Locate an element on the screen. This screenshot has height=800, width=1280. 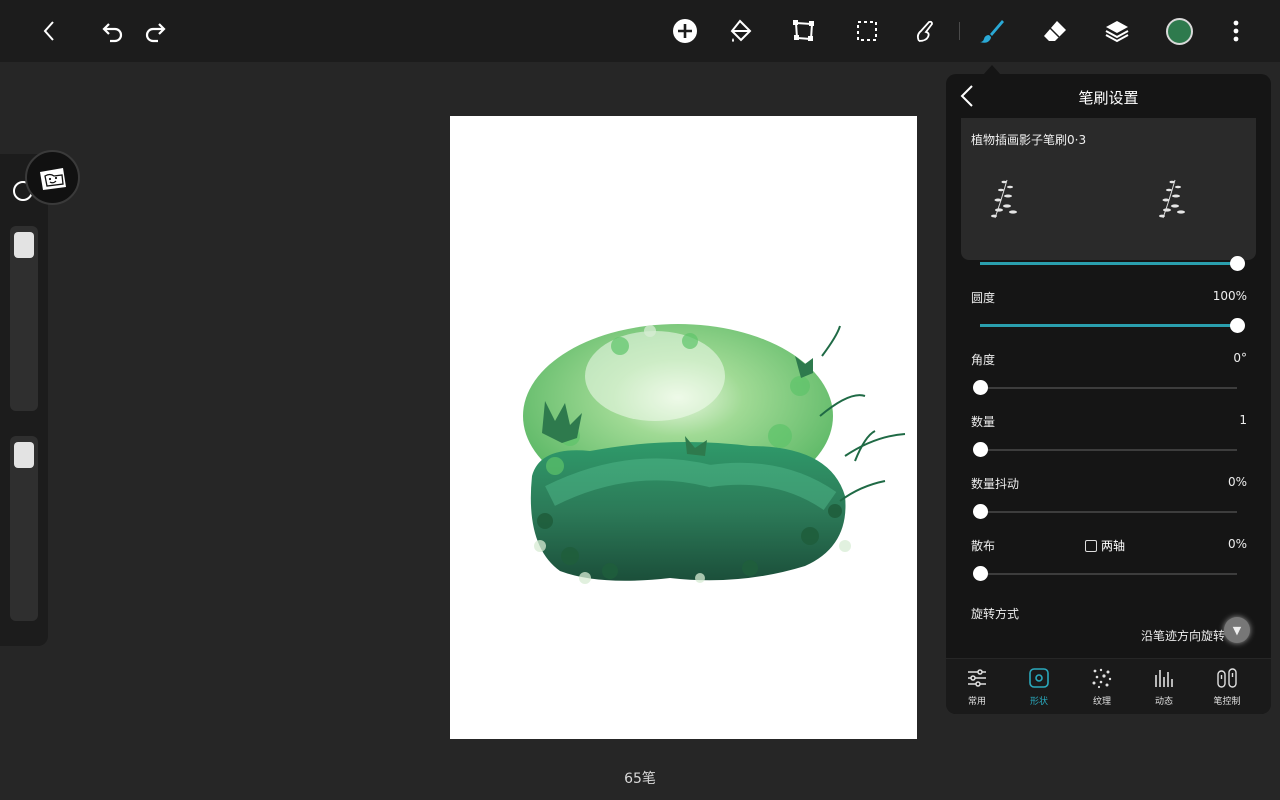
transform-button is located at coordinates (804, 31).